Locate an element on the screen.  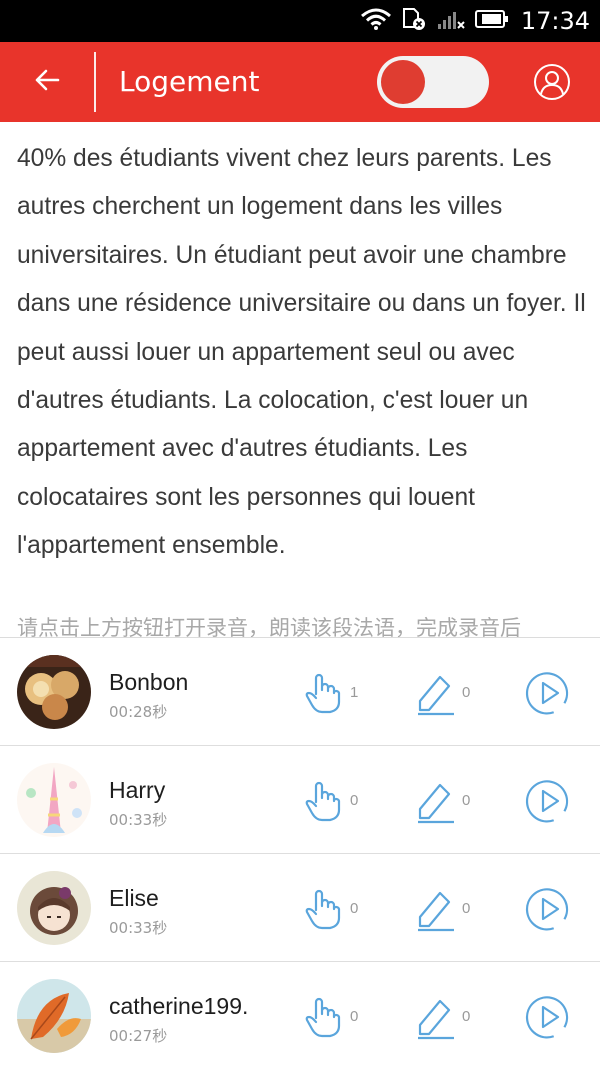
back-button is located at coordinates (47, 82).